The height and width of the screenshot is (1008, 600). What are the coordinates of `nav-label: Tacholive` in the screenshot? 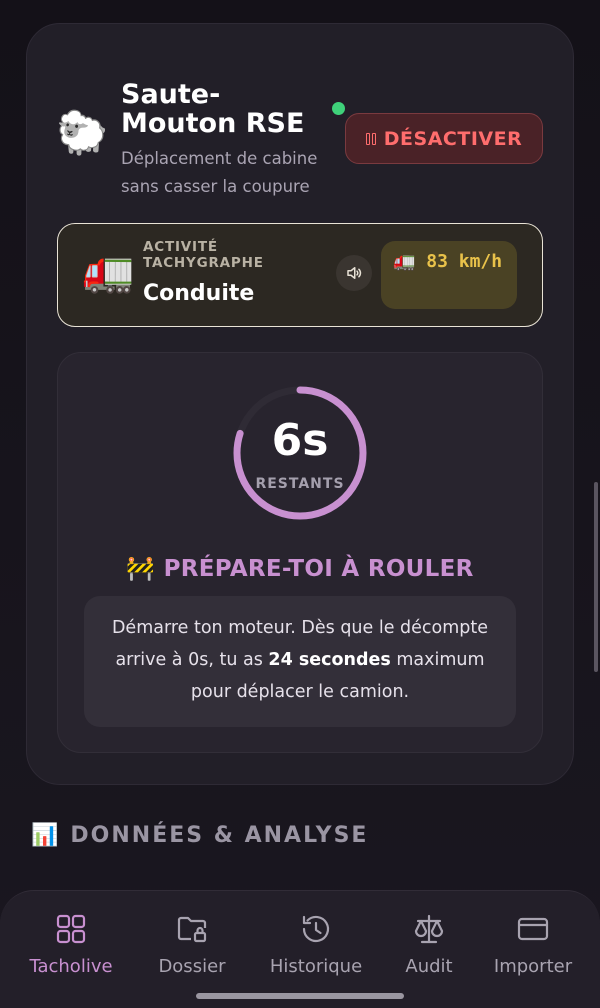 It's located at (71, 966).